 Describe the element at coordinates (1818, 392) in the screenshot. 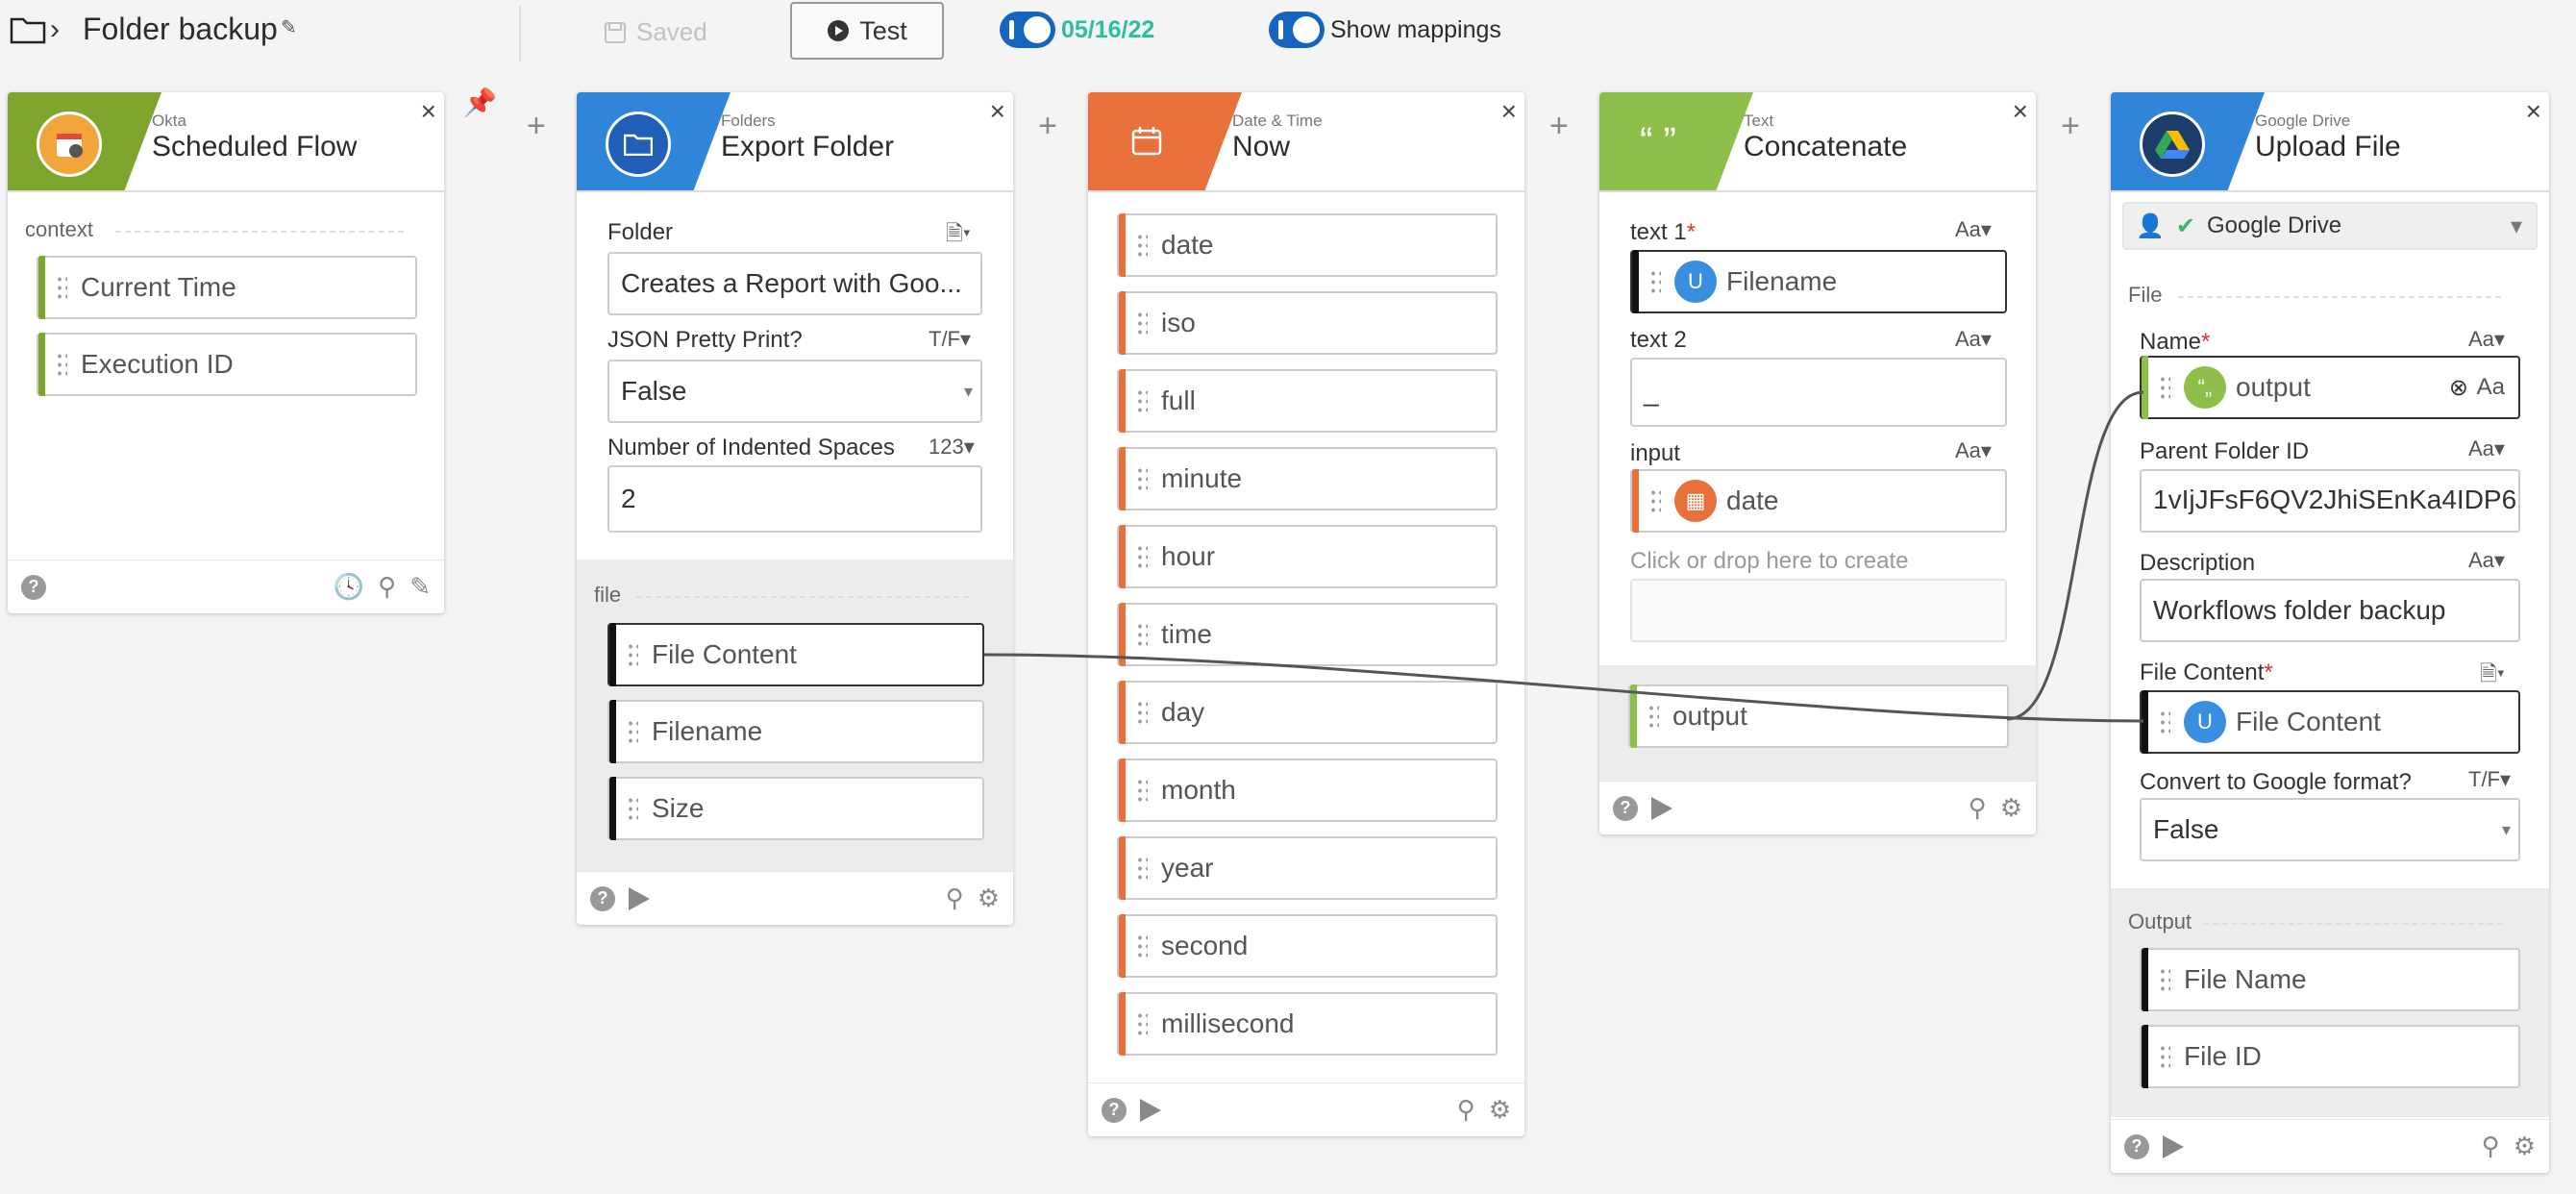

I see `text2-field: _` at that location.